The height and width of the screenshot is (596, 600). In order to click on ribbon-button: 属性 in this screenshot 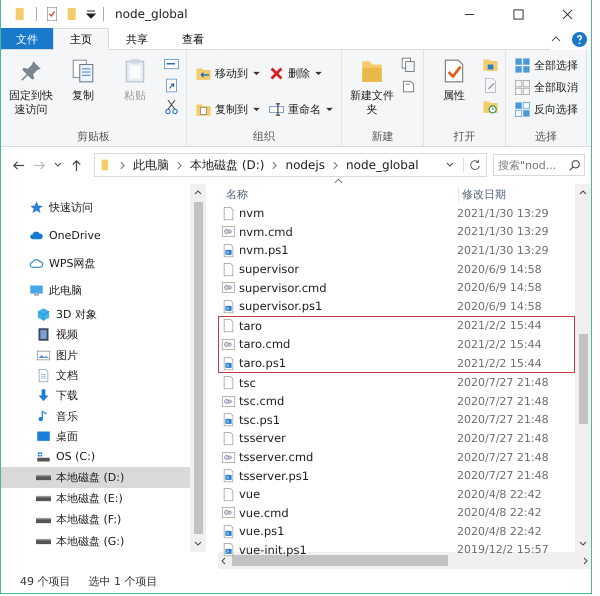, I will do `click(454, 91)`.